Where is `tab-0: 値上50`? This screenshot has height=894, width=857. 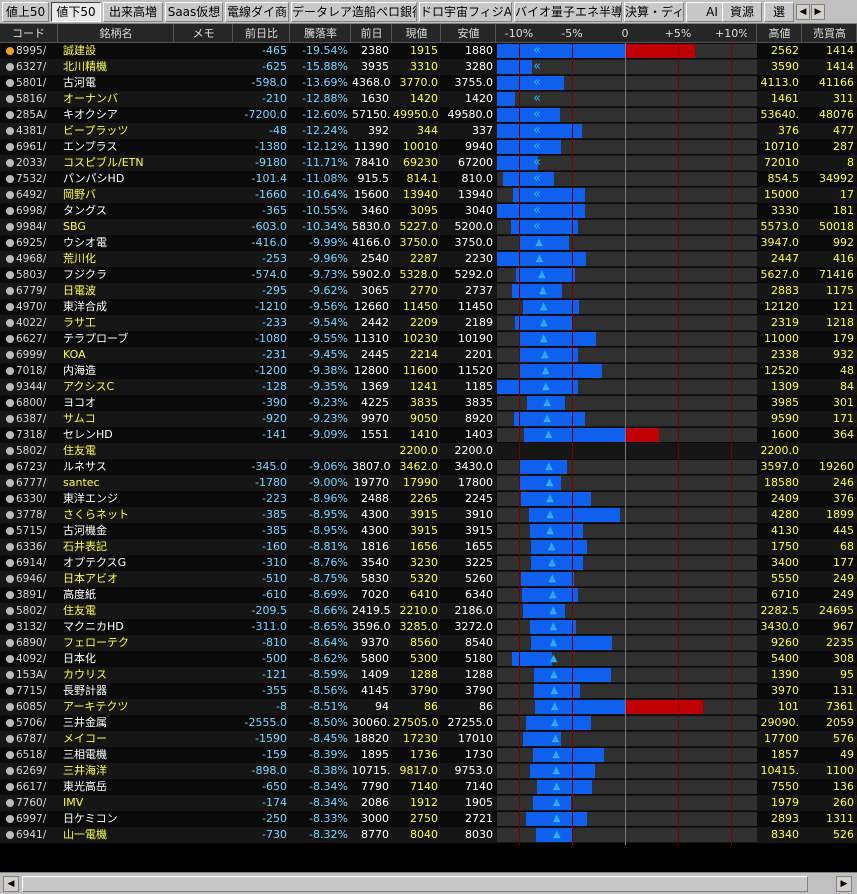 tab-0: 値上50 is located at coordinates (25, 12).